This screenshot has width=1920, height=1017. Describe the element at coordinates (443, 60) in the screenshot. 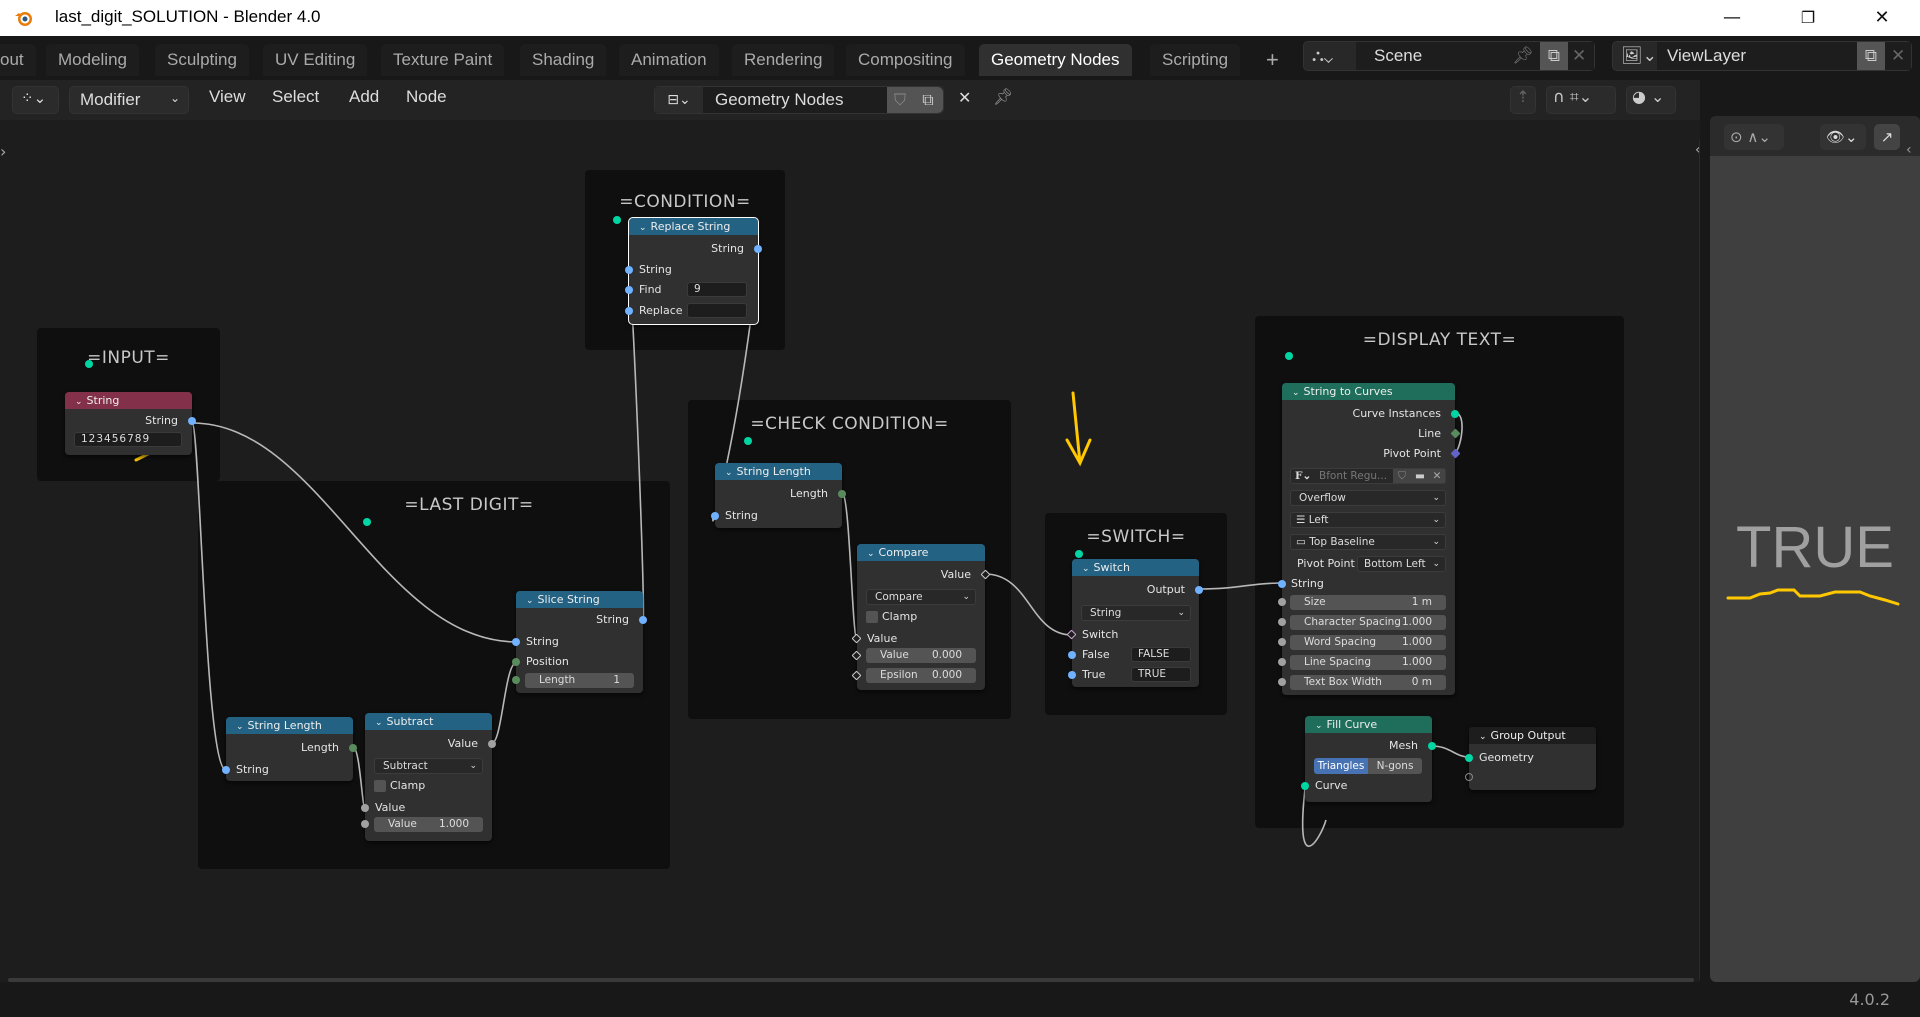

I see `tab-texture-paint: Texture Paint` at that location.